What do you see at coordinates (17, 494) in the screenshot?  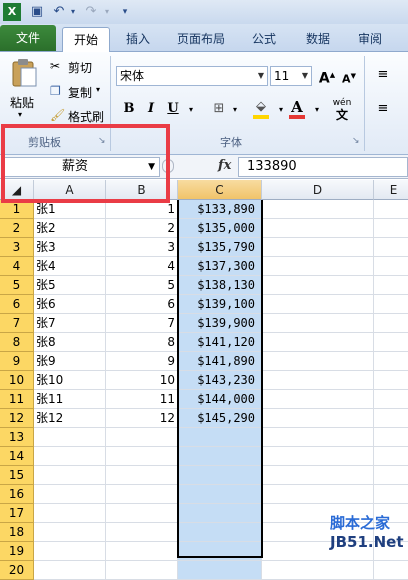 I see `row-header: 16` at bounding box center [17, 494].